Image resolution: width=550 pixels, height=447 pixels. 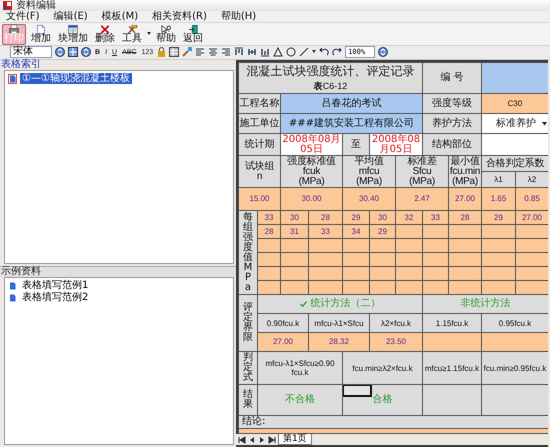 What do you see at coordinates (291, 52) in the screenshot?
I see `circle-icon` at bounding box center [291, 52].